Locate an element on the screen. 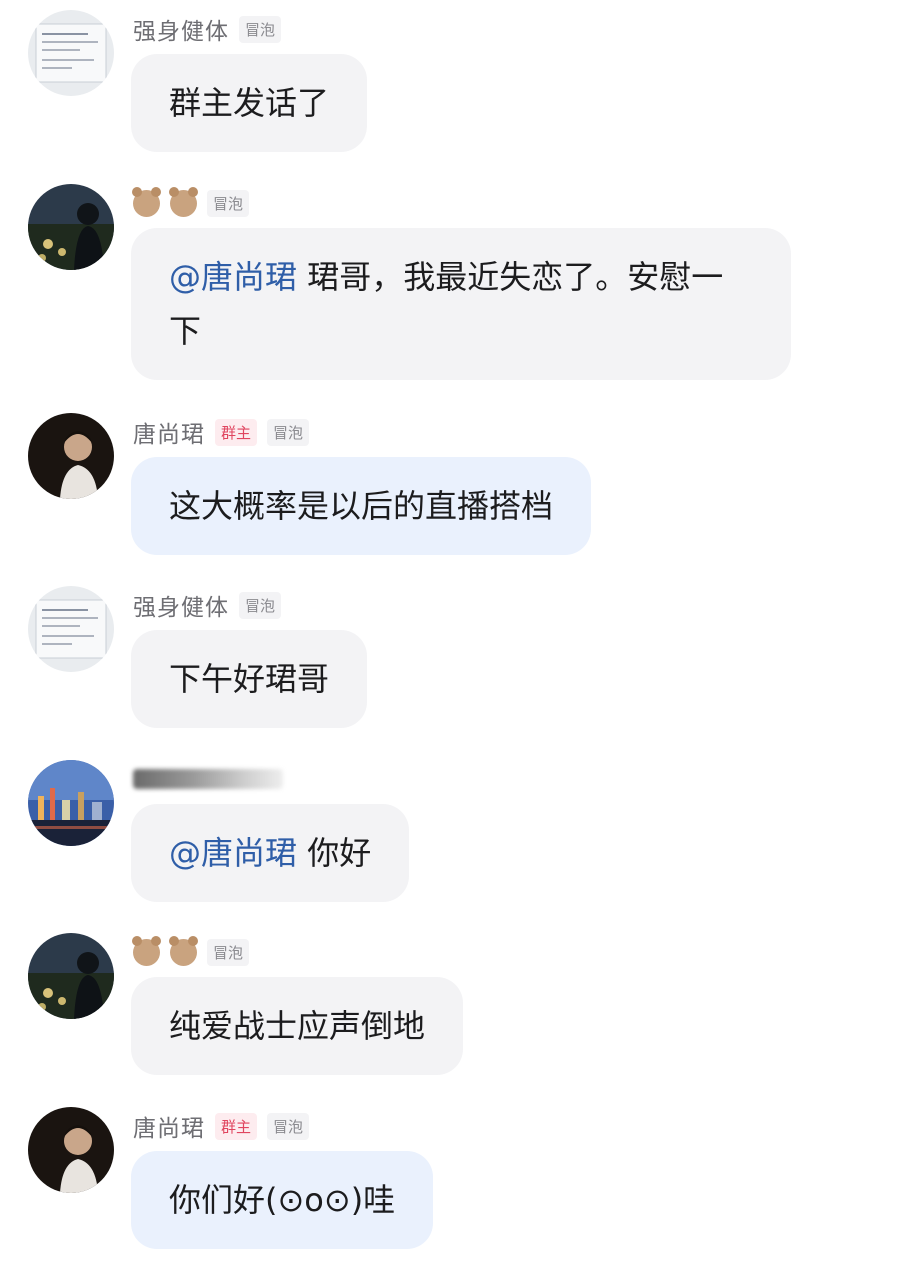 This screenshot has height=1274, width=913. message-bubble: 这大概率是以后的直播搭档 is located at coordinates (361, 506).